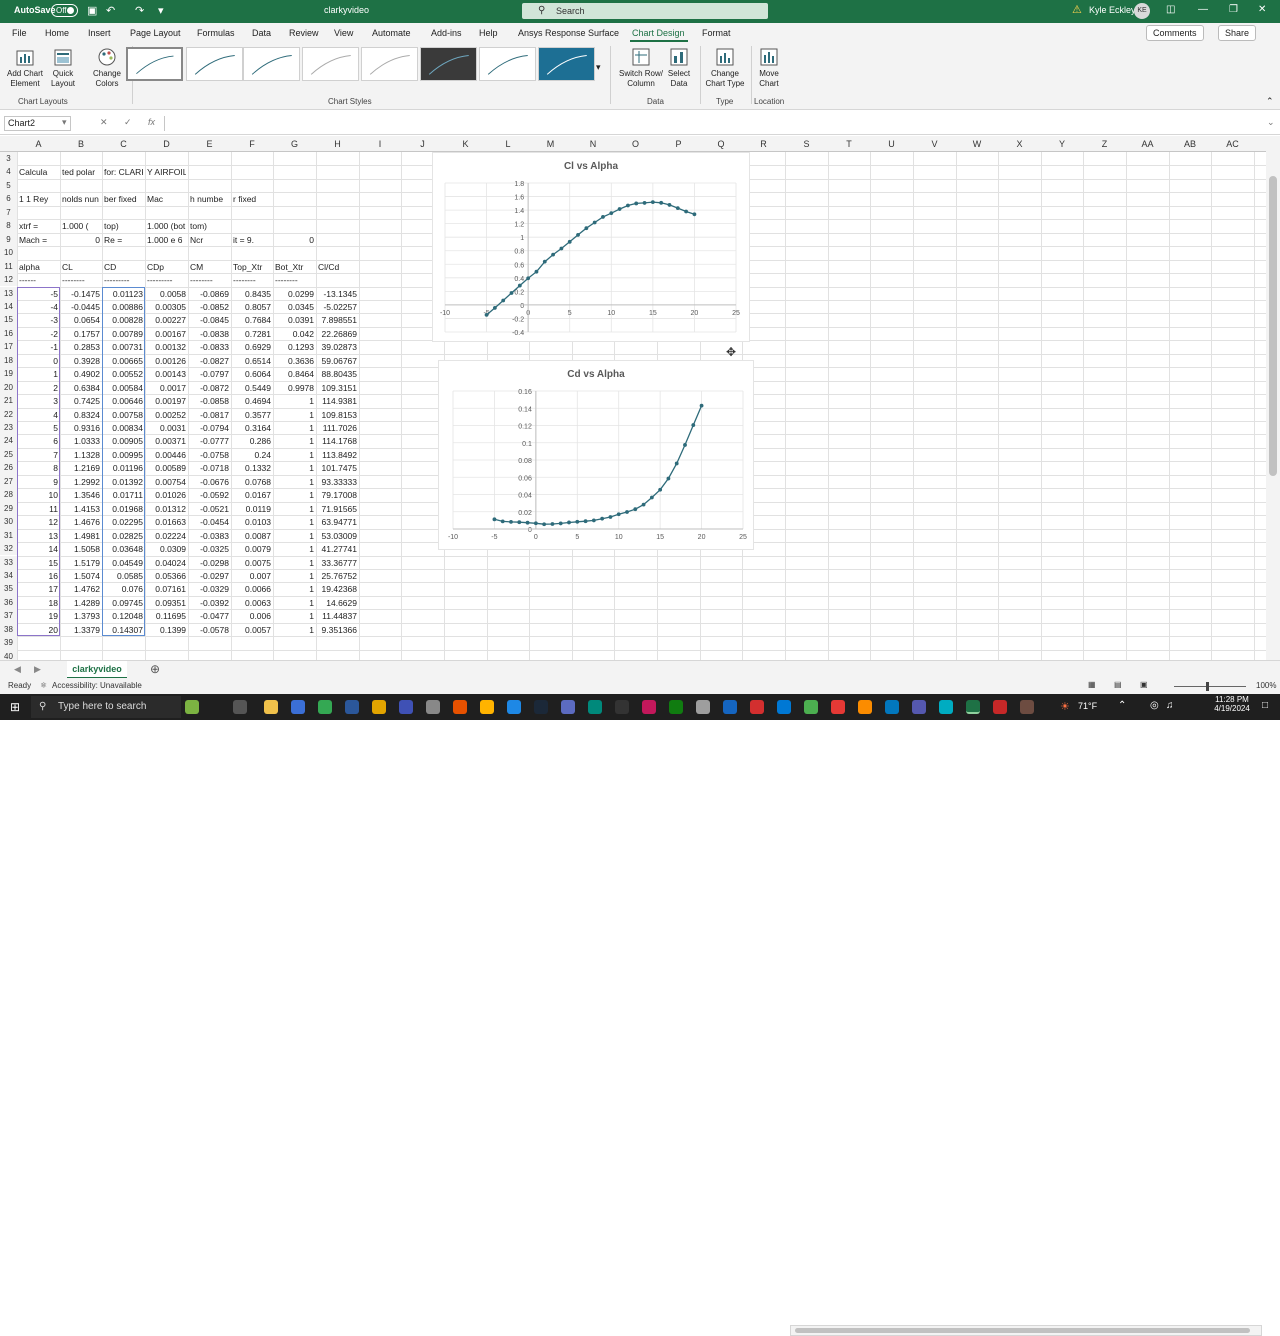 This screenshot has width=1280, height=1336. I want to click on word-icon, so click(352, 707).